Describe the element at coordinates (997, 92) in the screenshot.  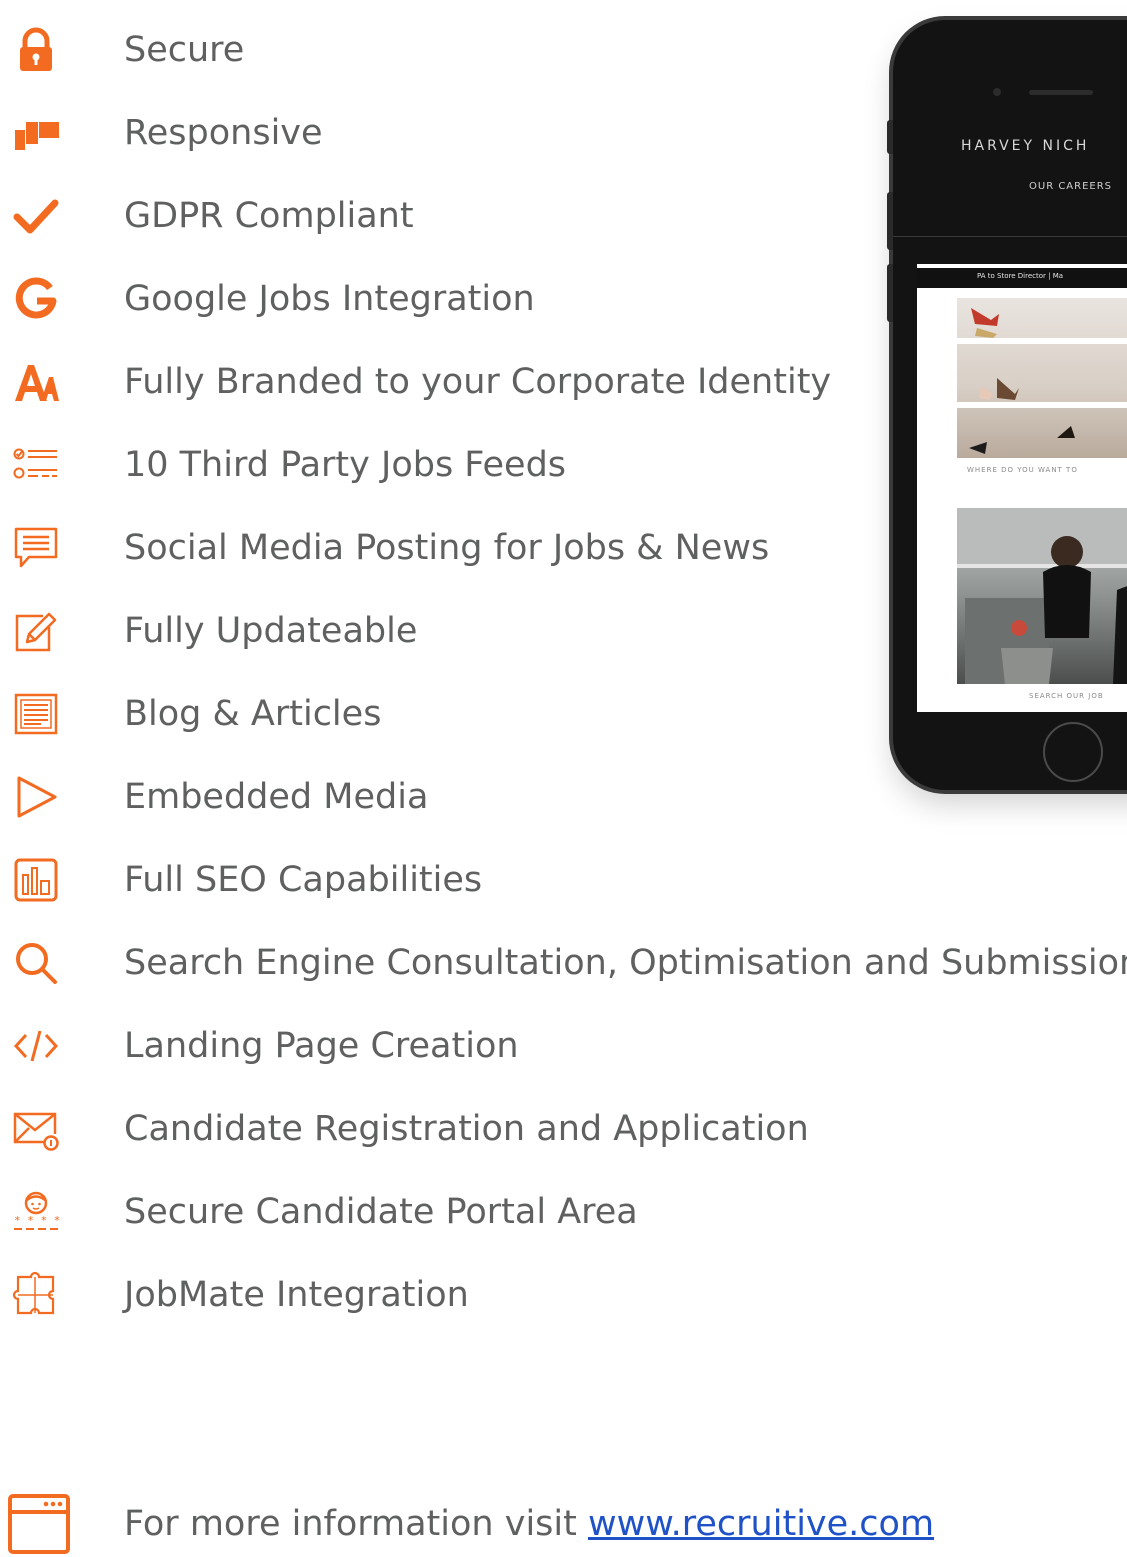
I see `phone-camera` at that location.